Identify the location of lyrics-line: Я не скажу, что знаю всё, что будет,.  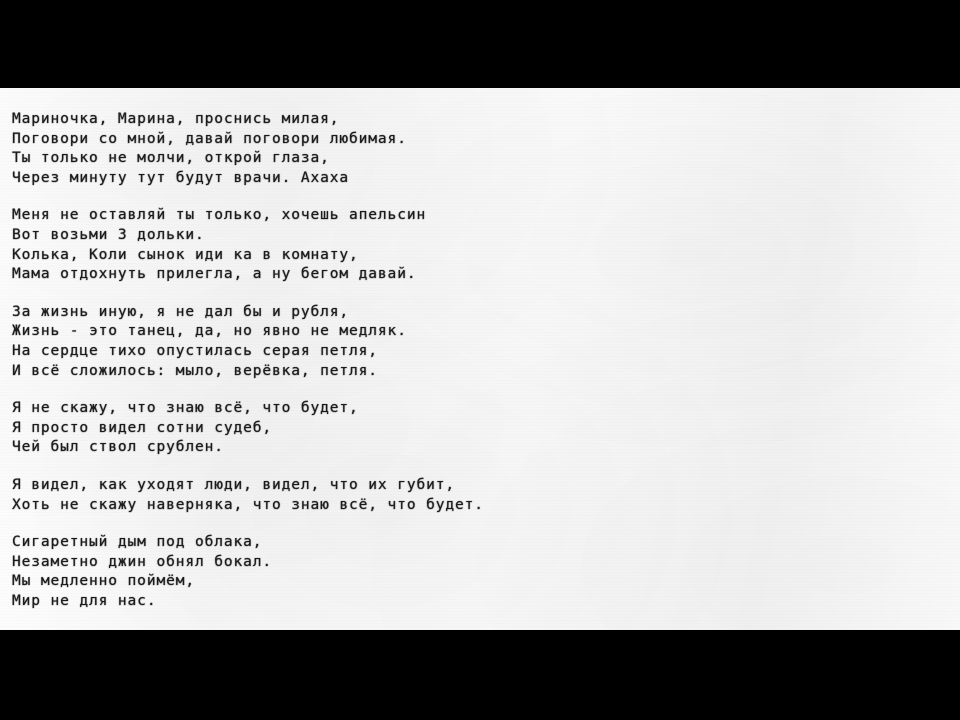
(185, 408).